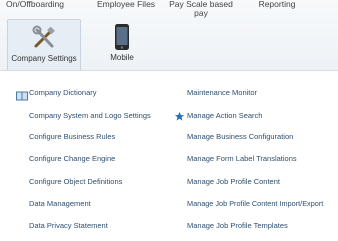 The width and height of the screenshot is (338, 241). I want to click on mobile-label: Mobile, so click(122, 57).